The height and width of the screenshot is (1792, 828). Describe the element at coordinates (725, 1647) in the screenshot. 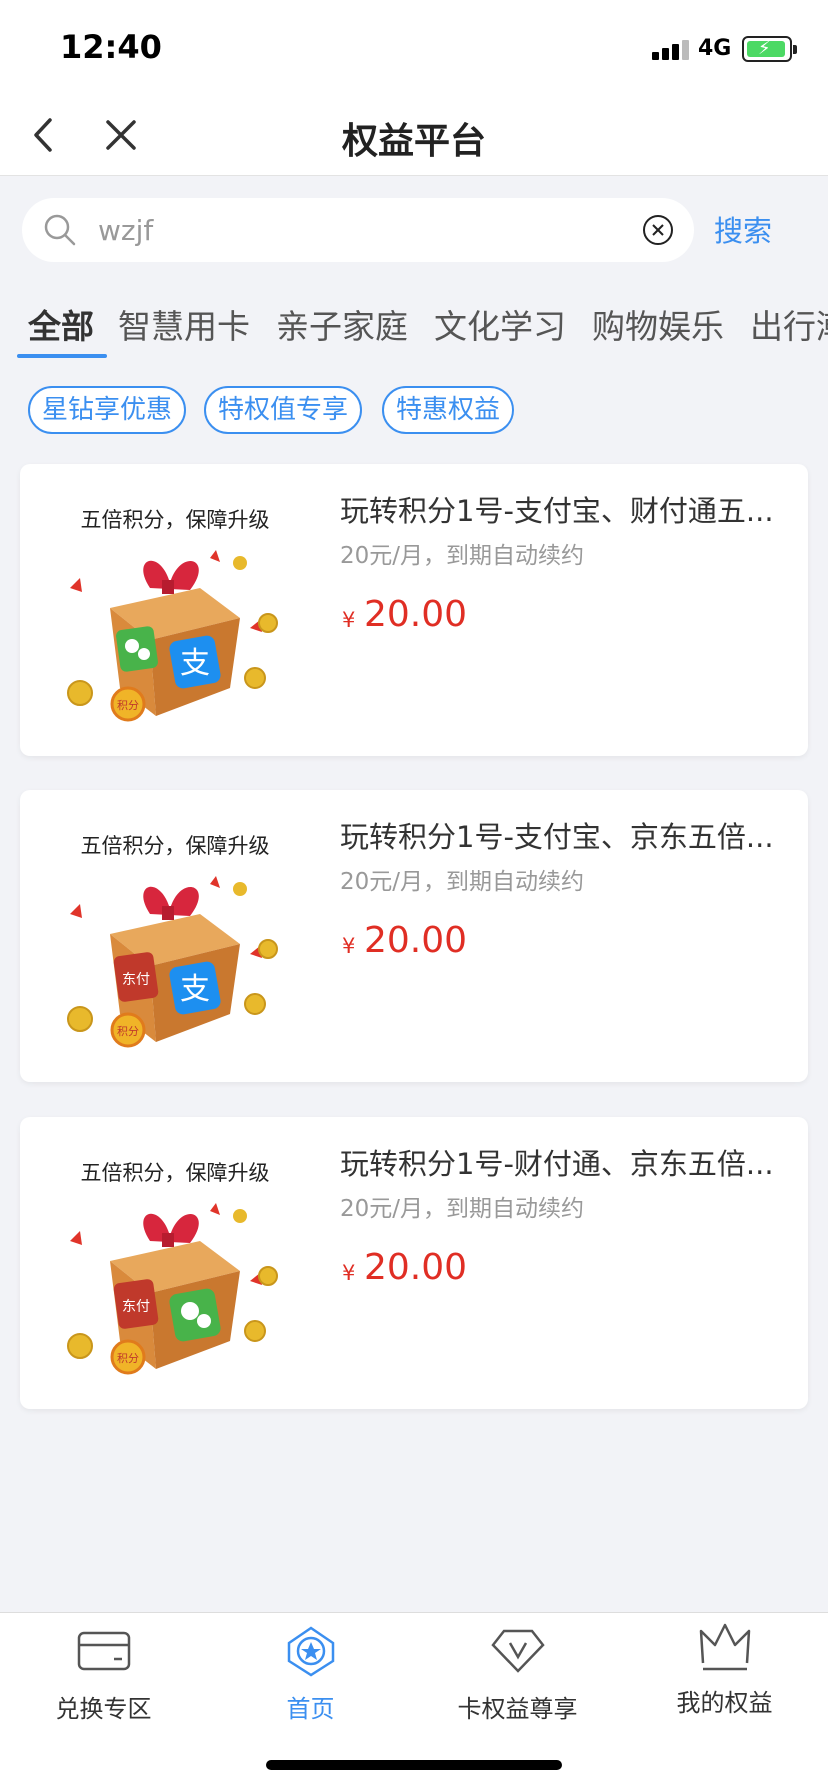

I see `crown-icon` at that location.